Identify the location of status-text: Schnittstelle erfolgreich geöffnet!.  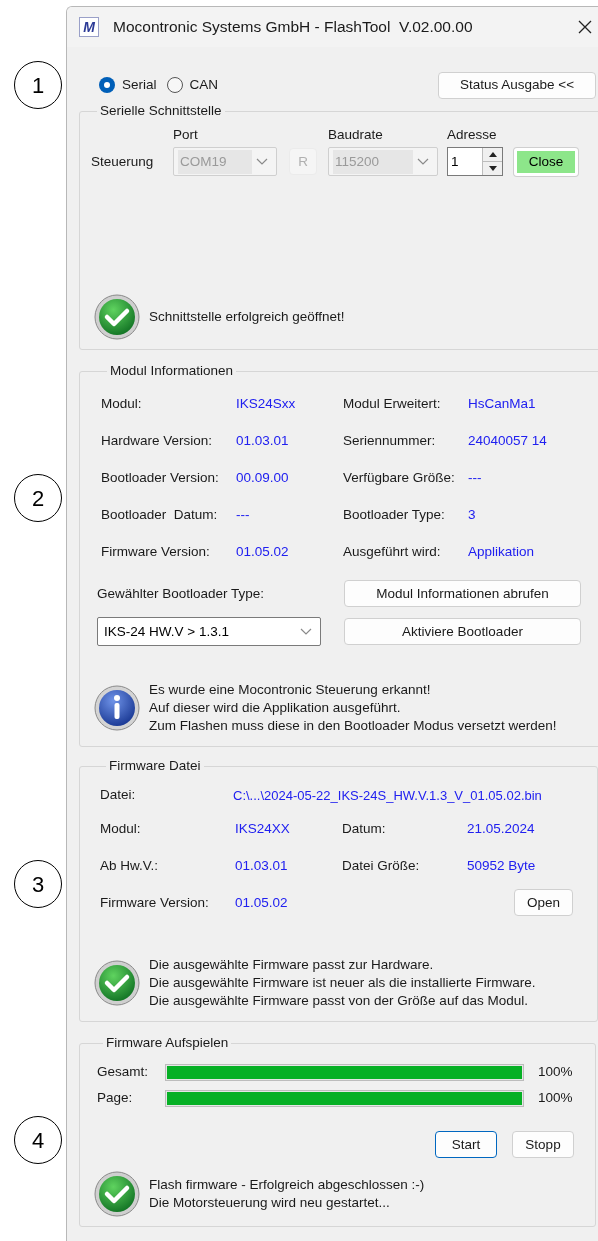
(247, 317).